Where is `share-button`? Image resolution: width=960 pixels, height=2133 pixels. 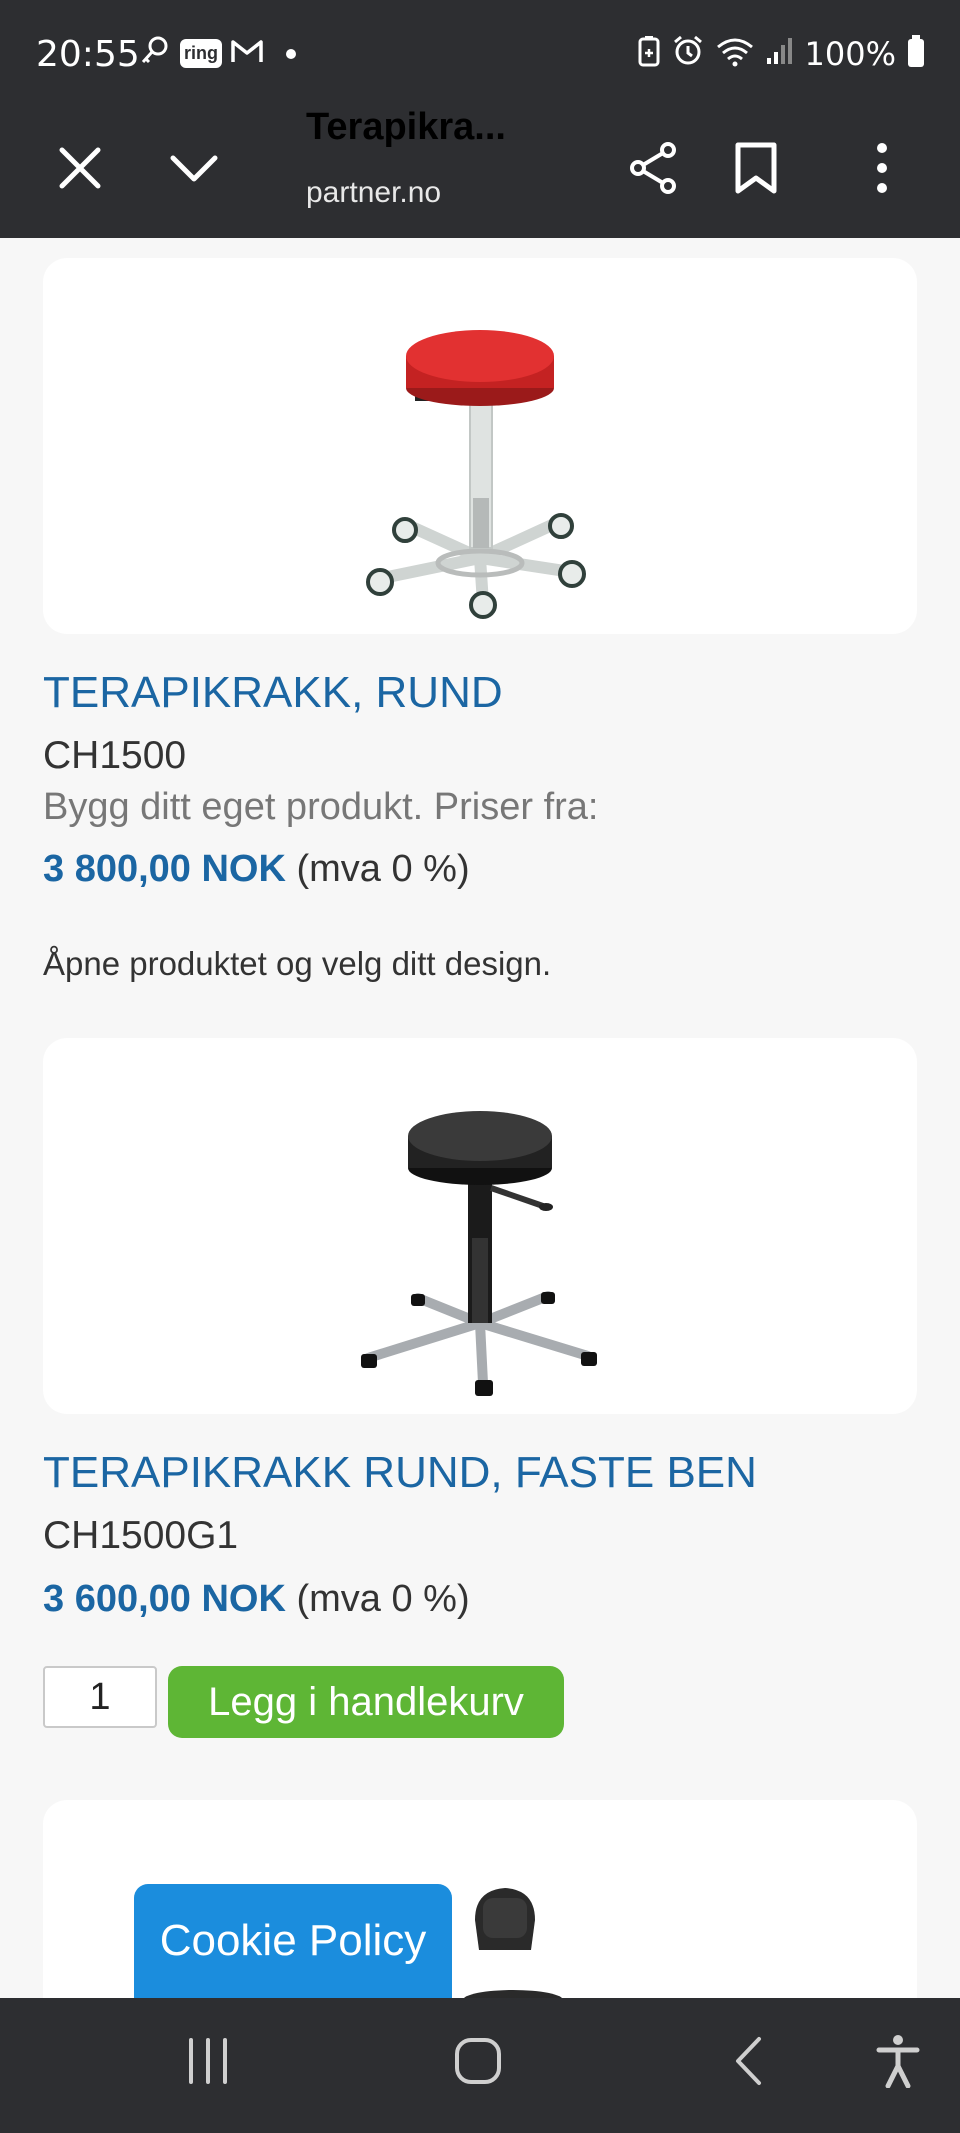
share-button is located at coordinates (654, 170).